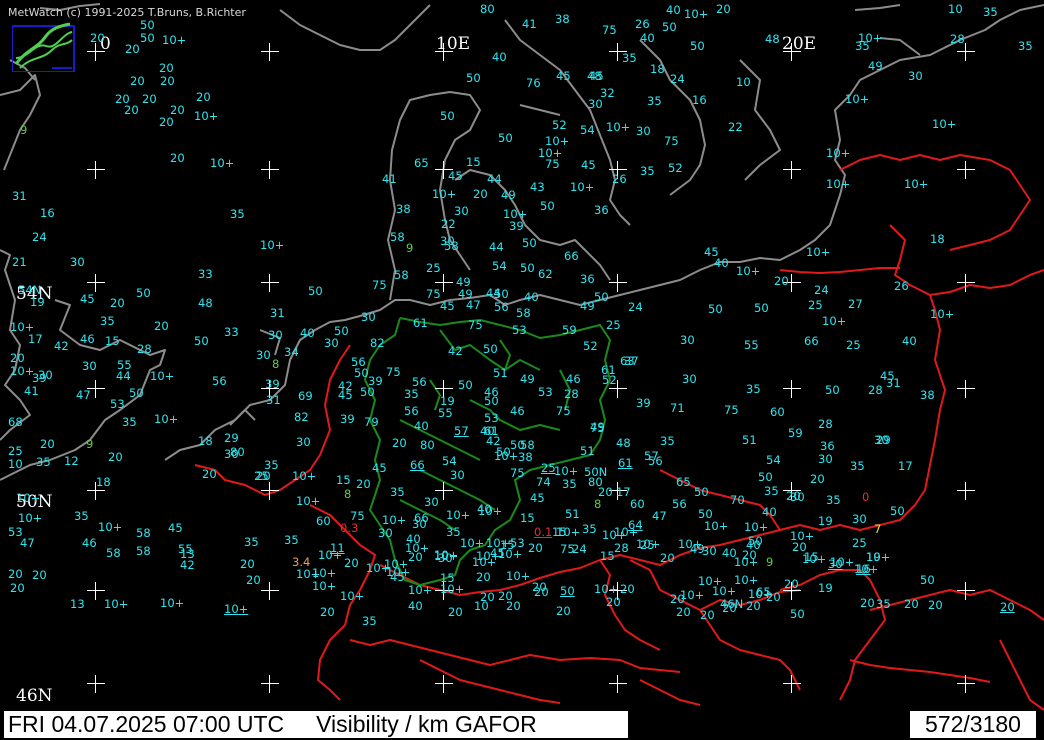 Image resolution: width=1044 pixels, height=740 pixels. I want to click on station-visibility: 55, so click(751, 345).